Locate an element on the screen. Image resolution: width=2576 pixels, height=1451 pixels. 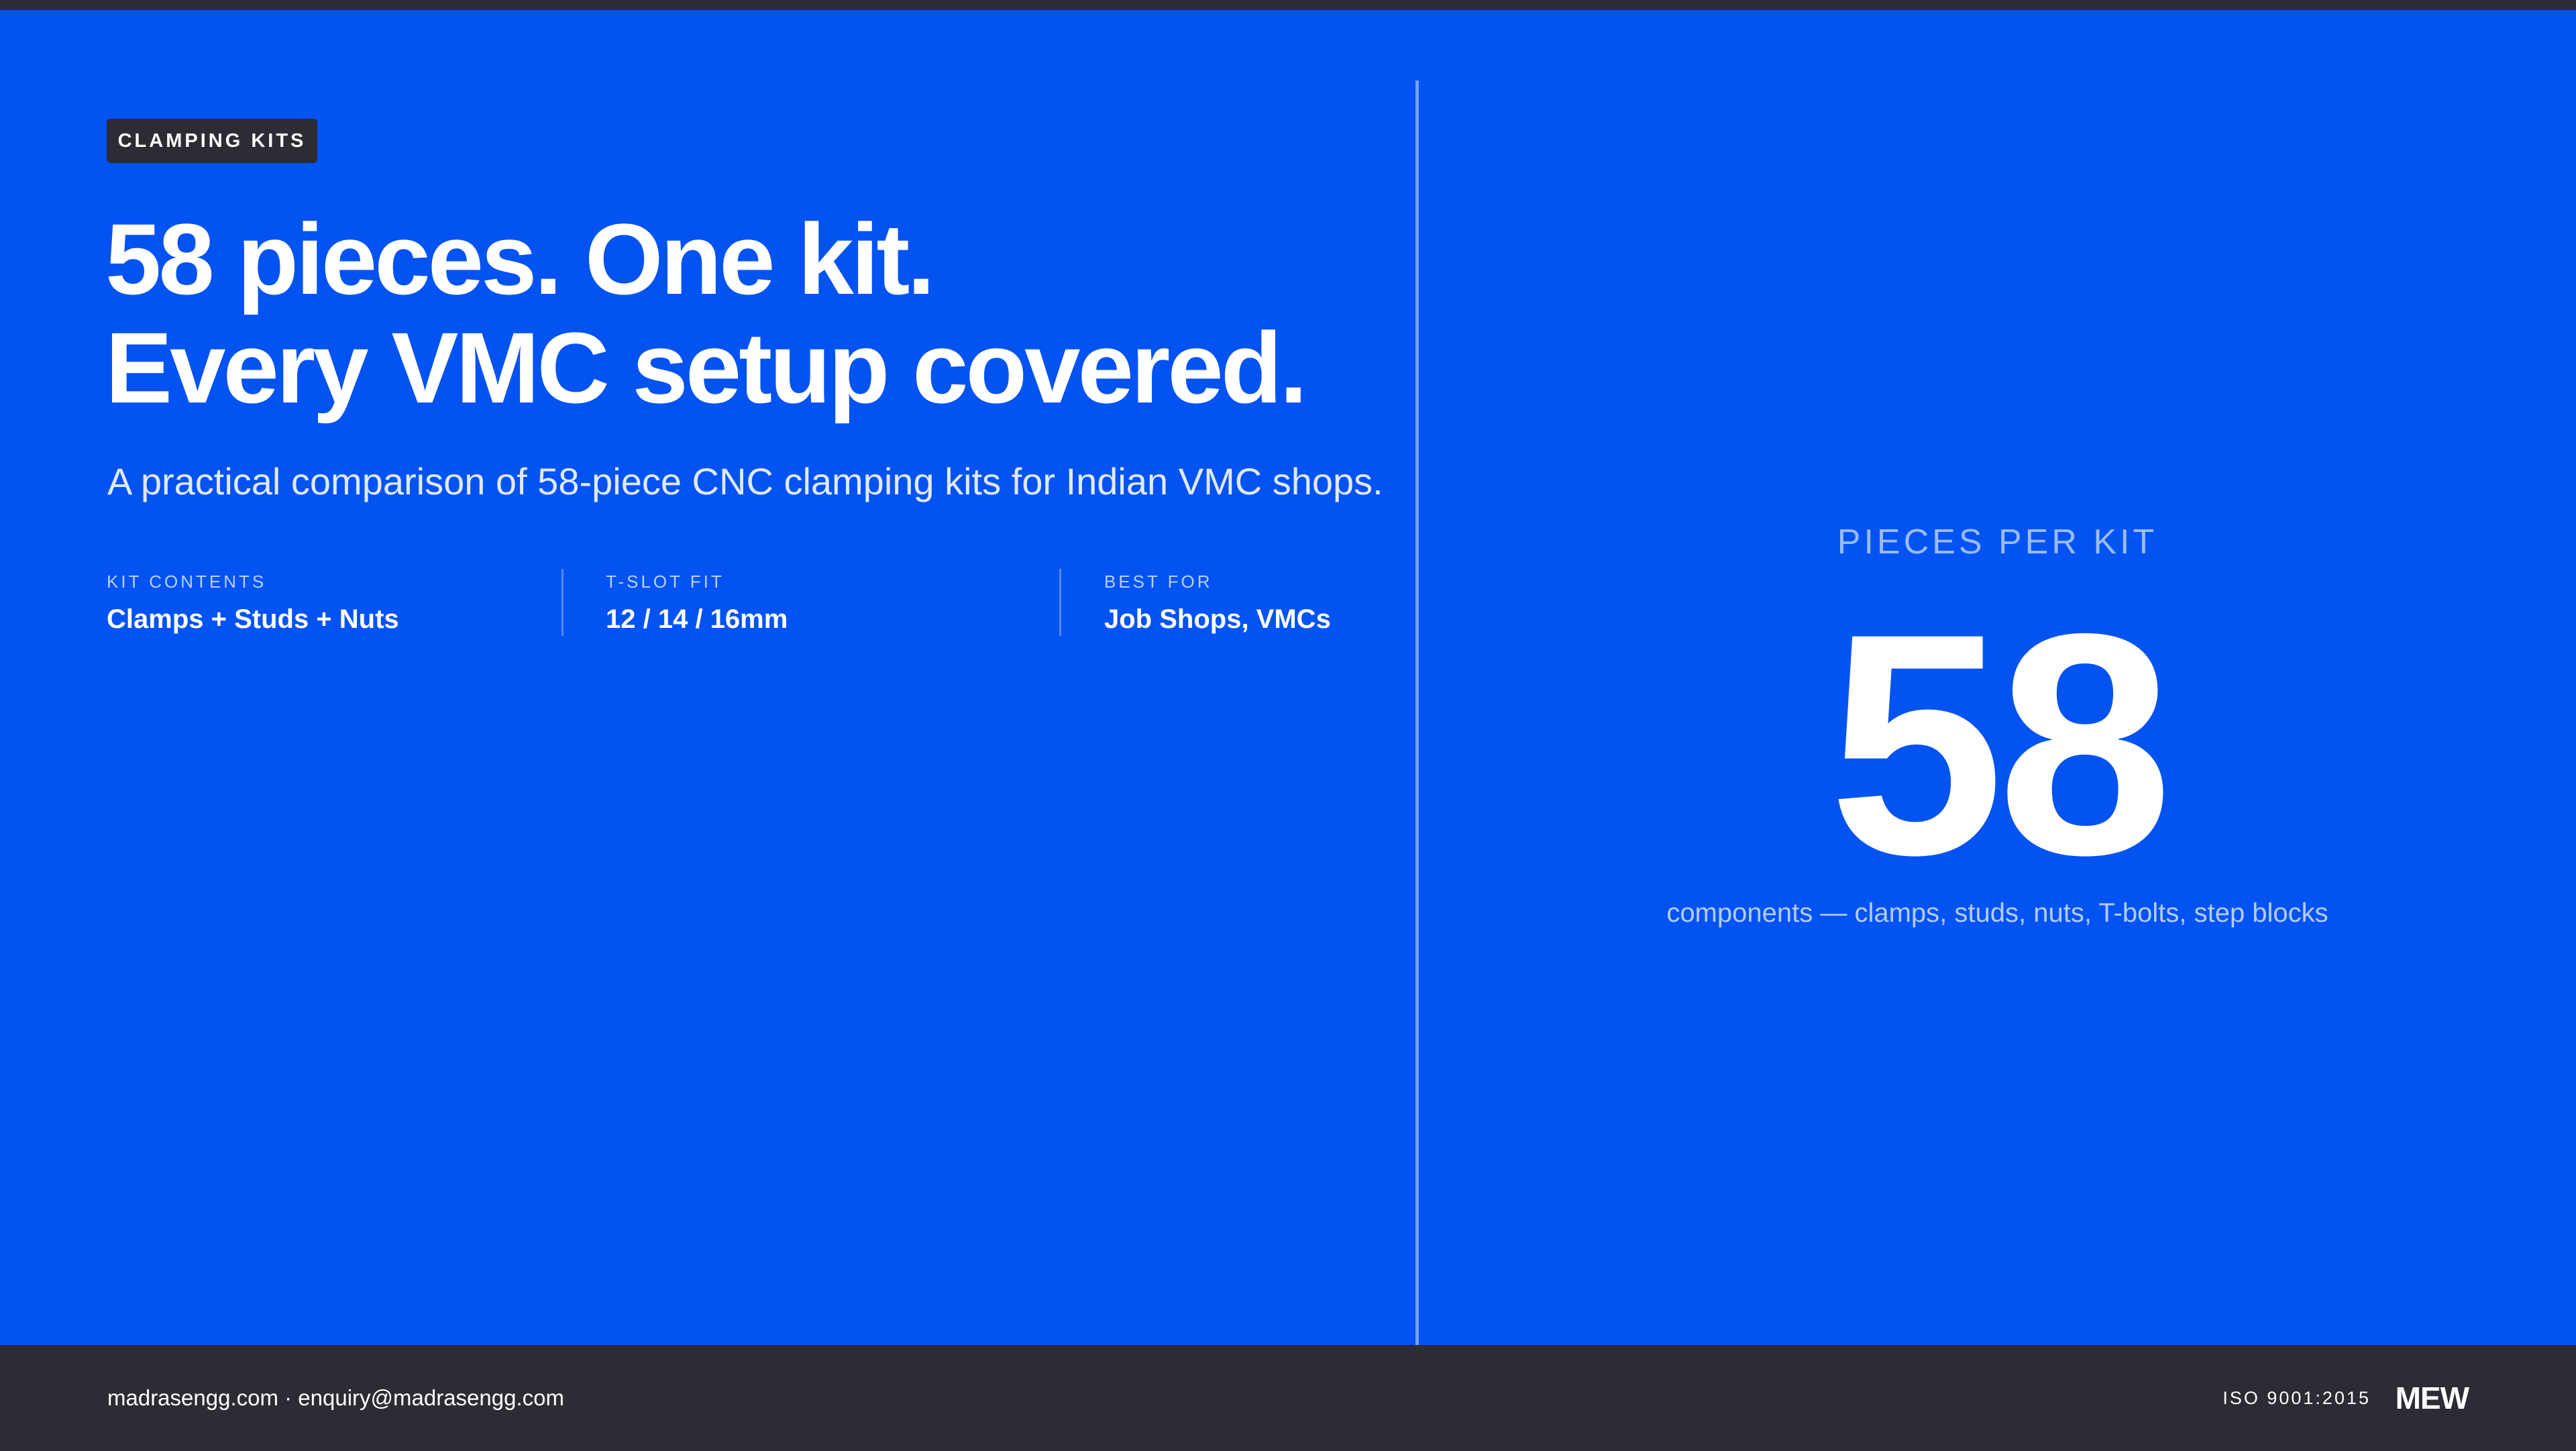
spec-label: BEST FOR is located at coordinates (1158, 582).